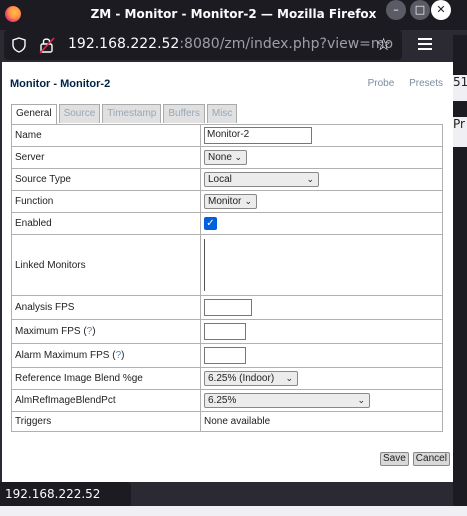  I want to click on source-type-select: Local ⌄, so click(261, 179).